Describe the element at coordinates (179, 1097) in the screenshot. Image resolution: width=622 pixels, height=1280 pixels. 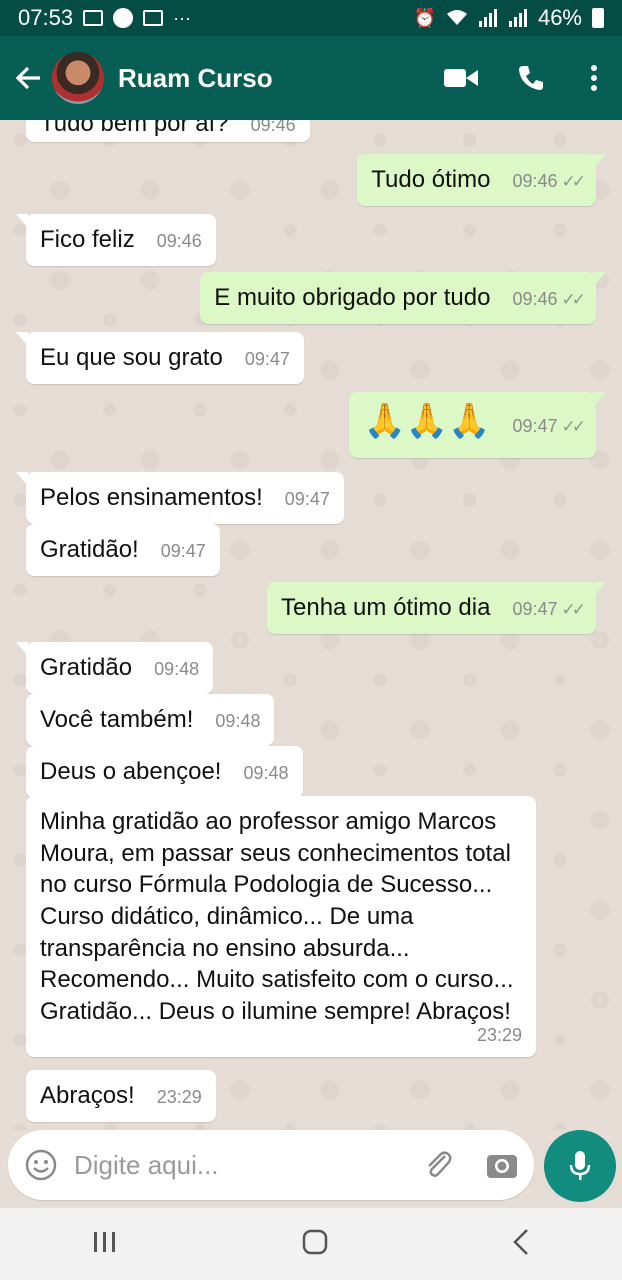
I see `message-time: 23:29` at that location.